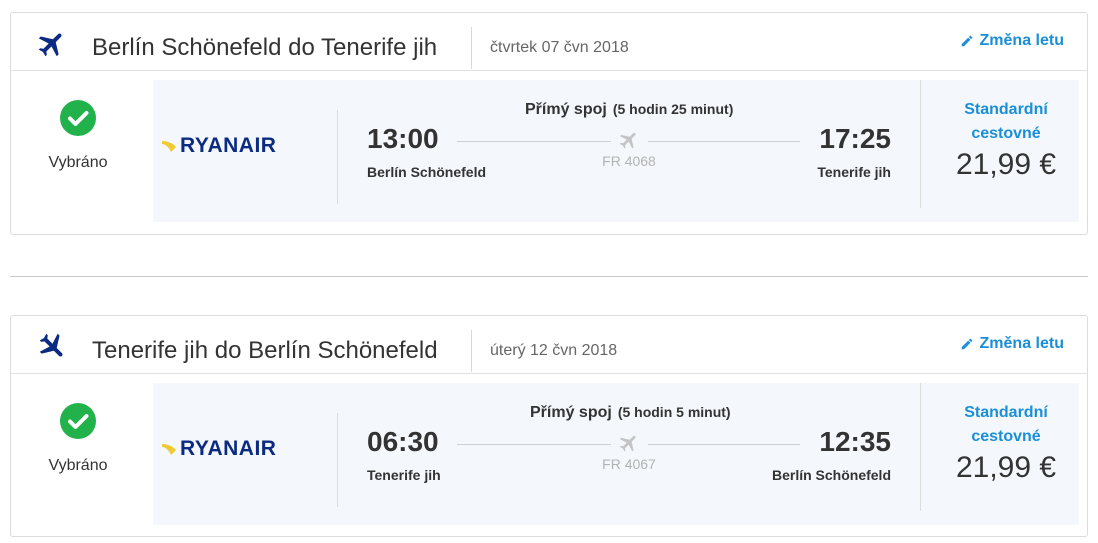  Describe the element at coordinates (559, 47) in the screenshot. I see `flight-date: čtvrtek 07 čvn 2018` at that location.